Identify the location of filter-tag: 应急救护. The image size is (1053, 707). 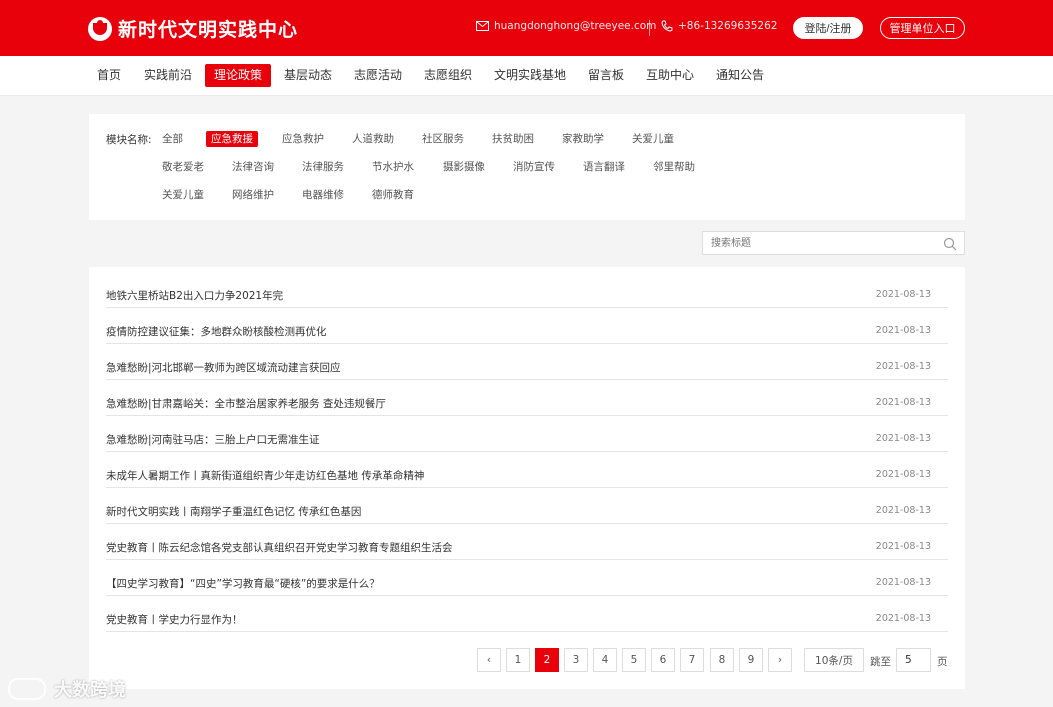
(303, 139).